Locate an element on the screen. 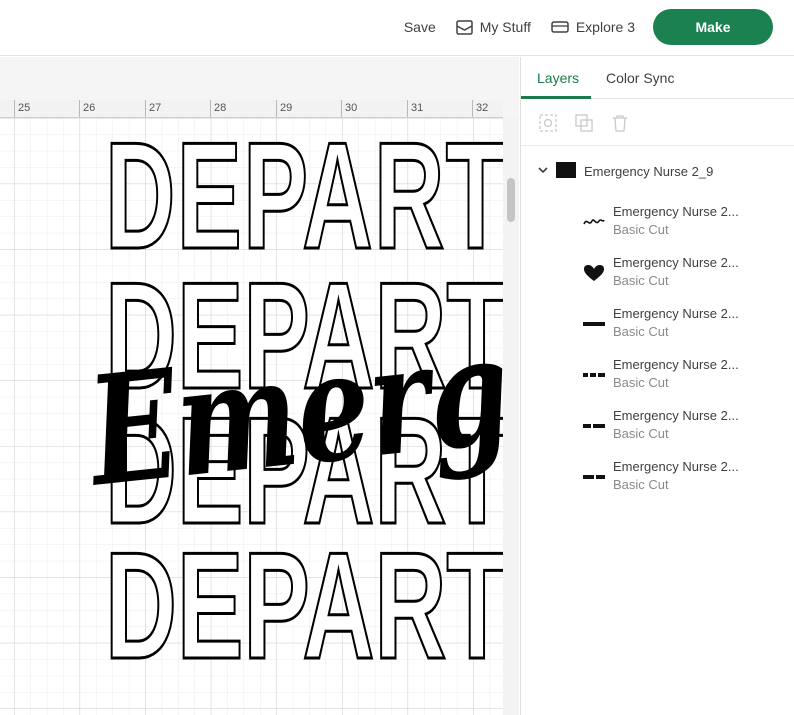 This screenshot has height=715, width=794. ruler-label: 26 is located at coordinates (89, 108).